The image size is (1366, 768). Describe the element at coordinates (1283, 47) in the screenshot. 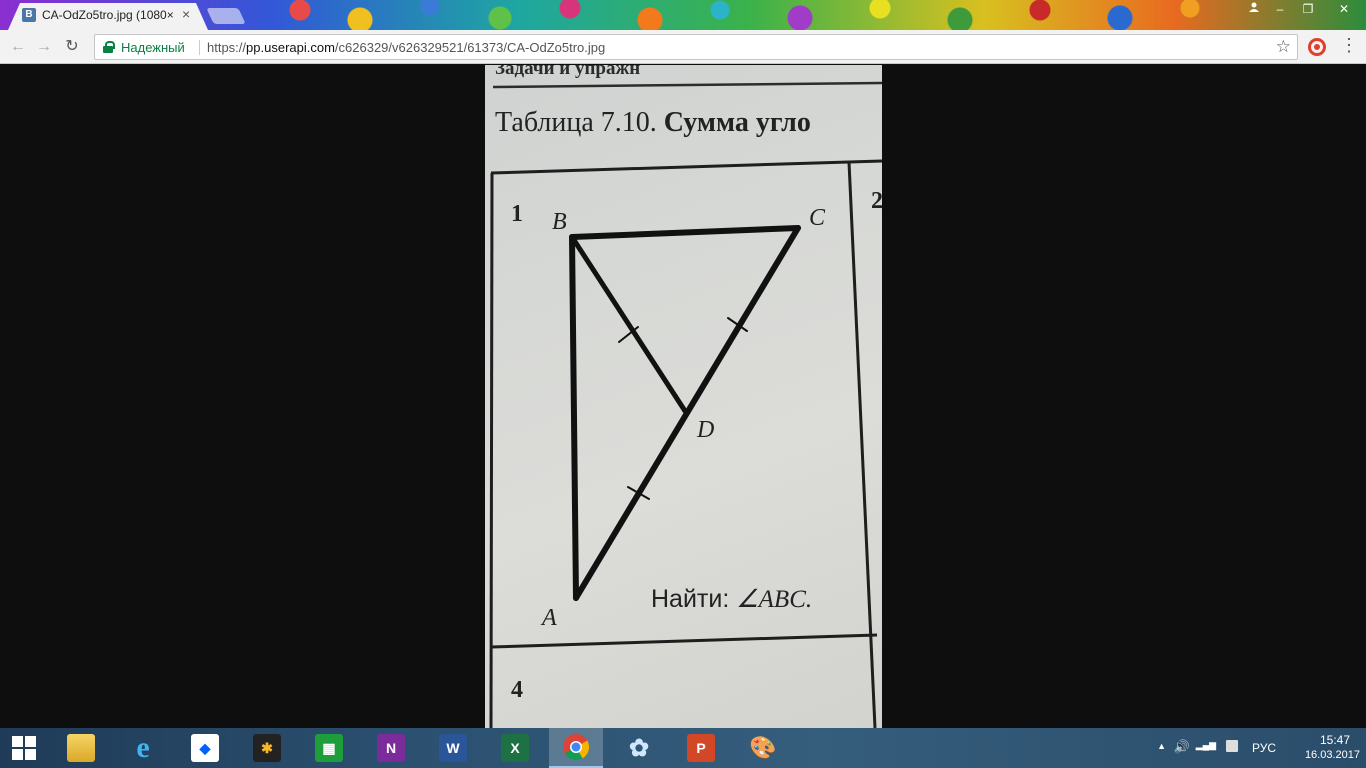

I see `bookmark-star-icon: ☆` at that location.